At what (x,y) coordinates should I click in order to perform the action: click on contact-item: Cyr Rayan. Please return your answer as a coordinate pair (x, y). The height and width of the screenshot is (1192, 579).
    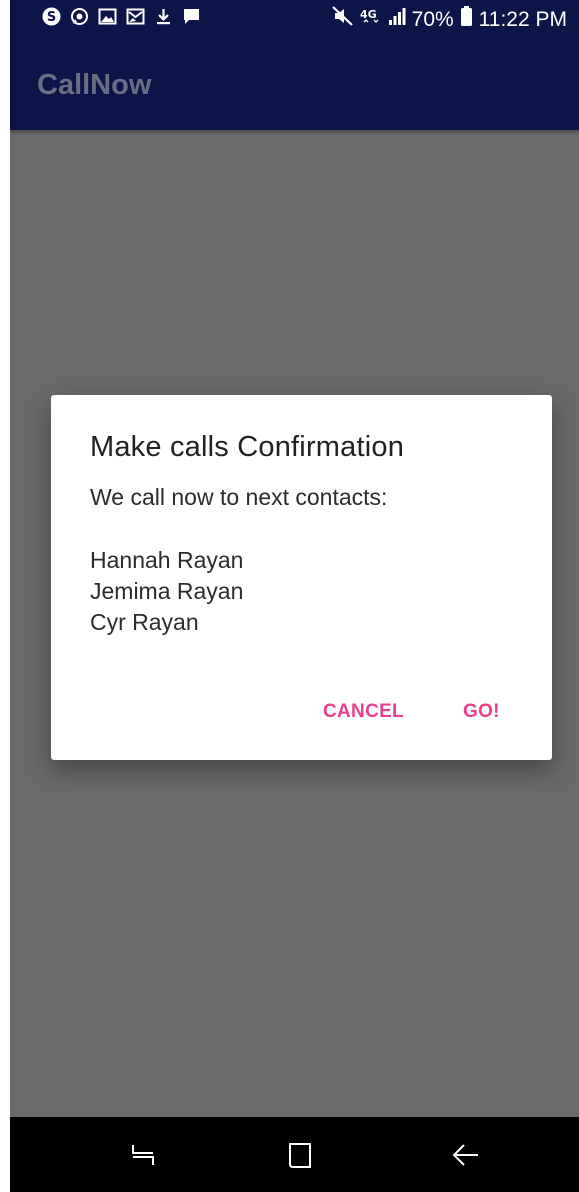
    Looking at the image, I should click on (144, 622).